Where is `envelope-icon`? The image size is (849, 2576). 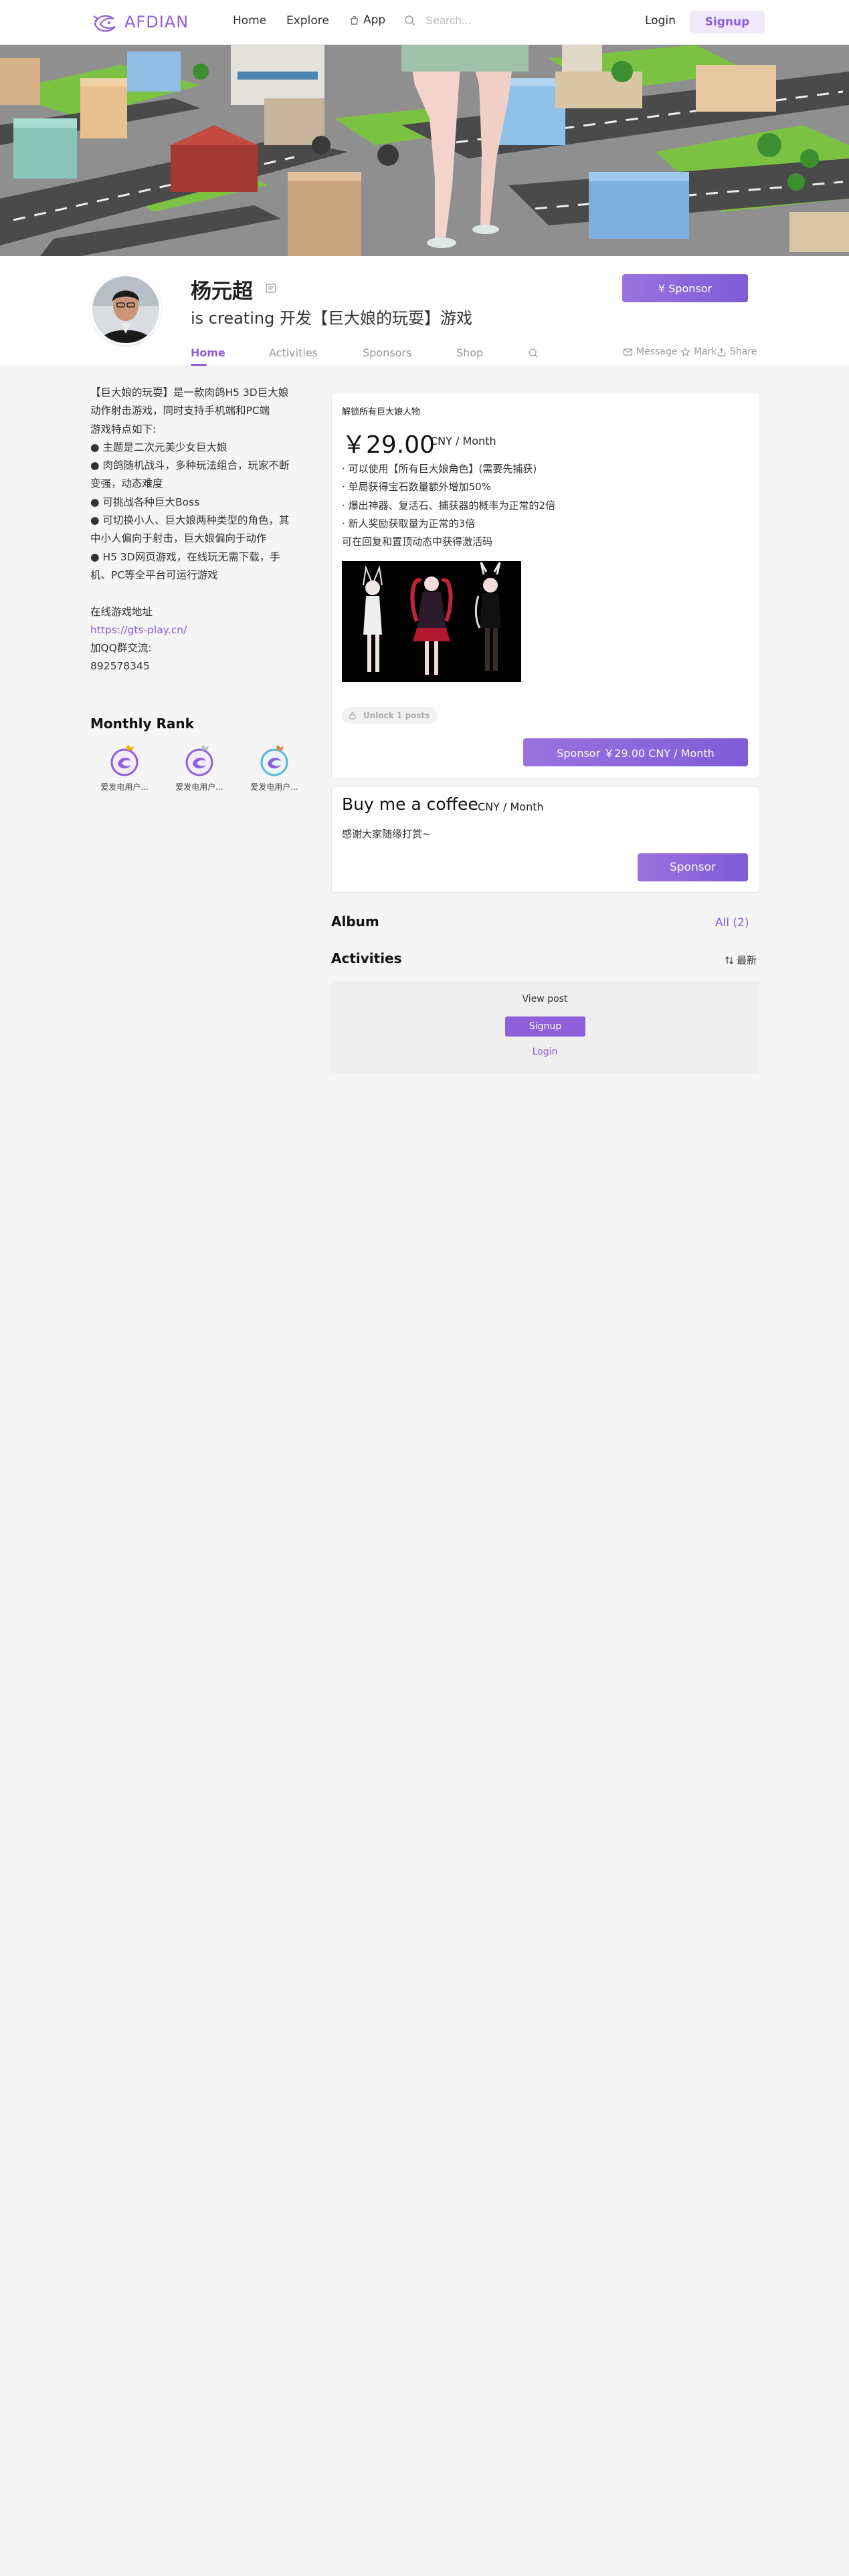
envelope-icon is located at coordinates (628, 352).